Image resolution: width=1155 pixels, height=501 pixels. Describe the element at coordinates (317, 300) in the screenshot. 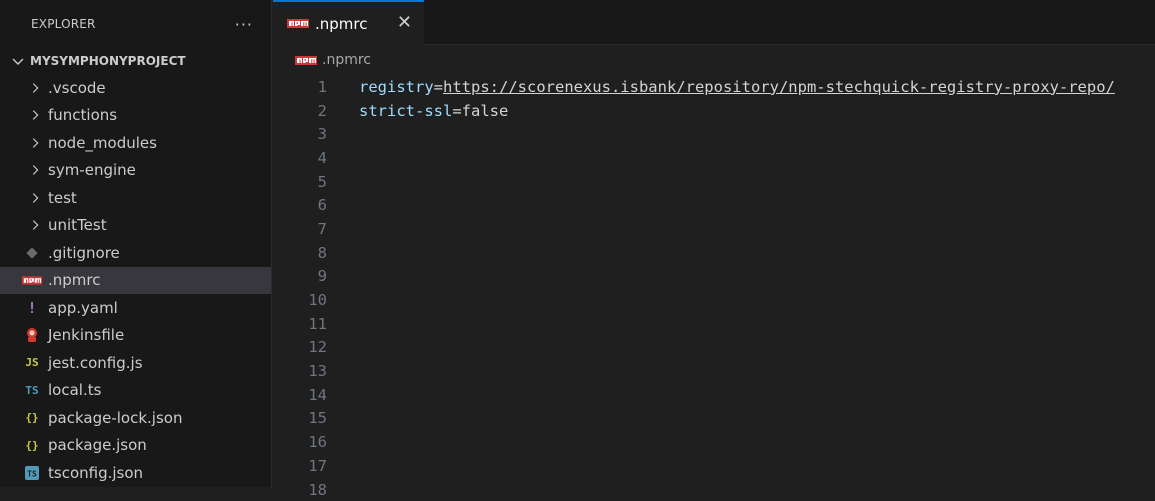

I see `line-number: 10` at that location.